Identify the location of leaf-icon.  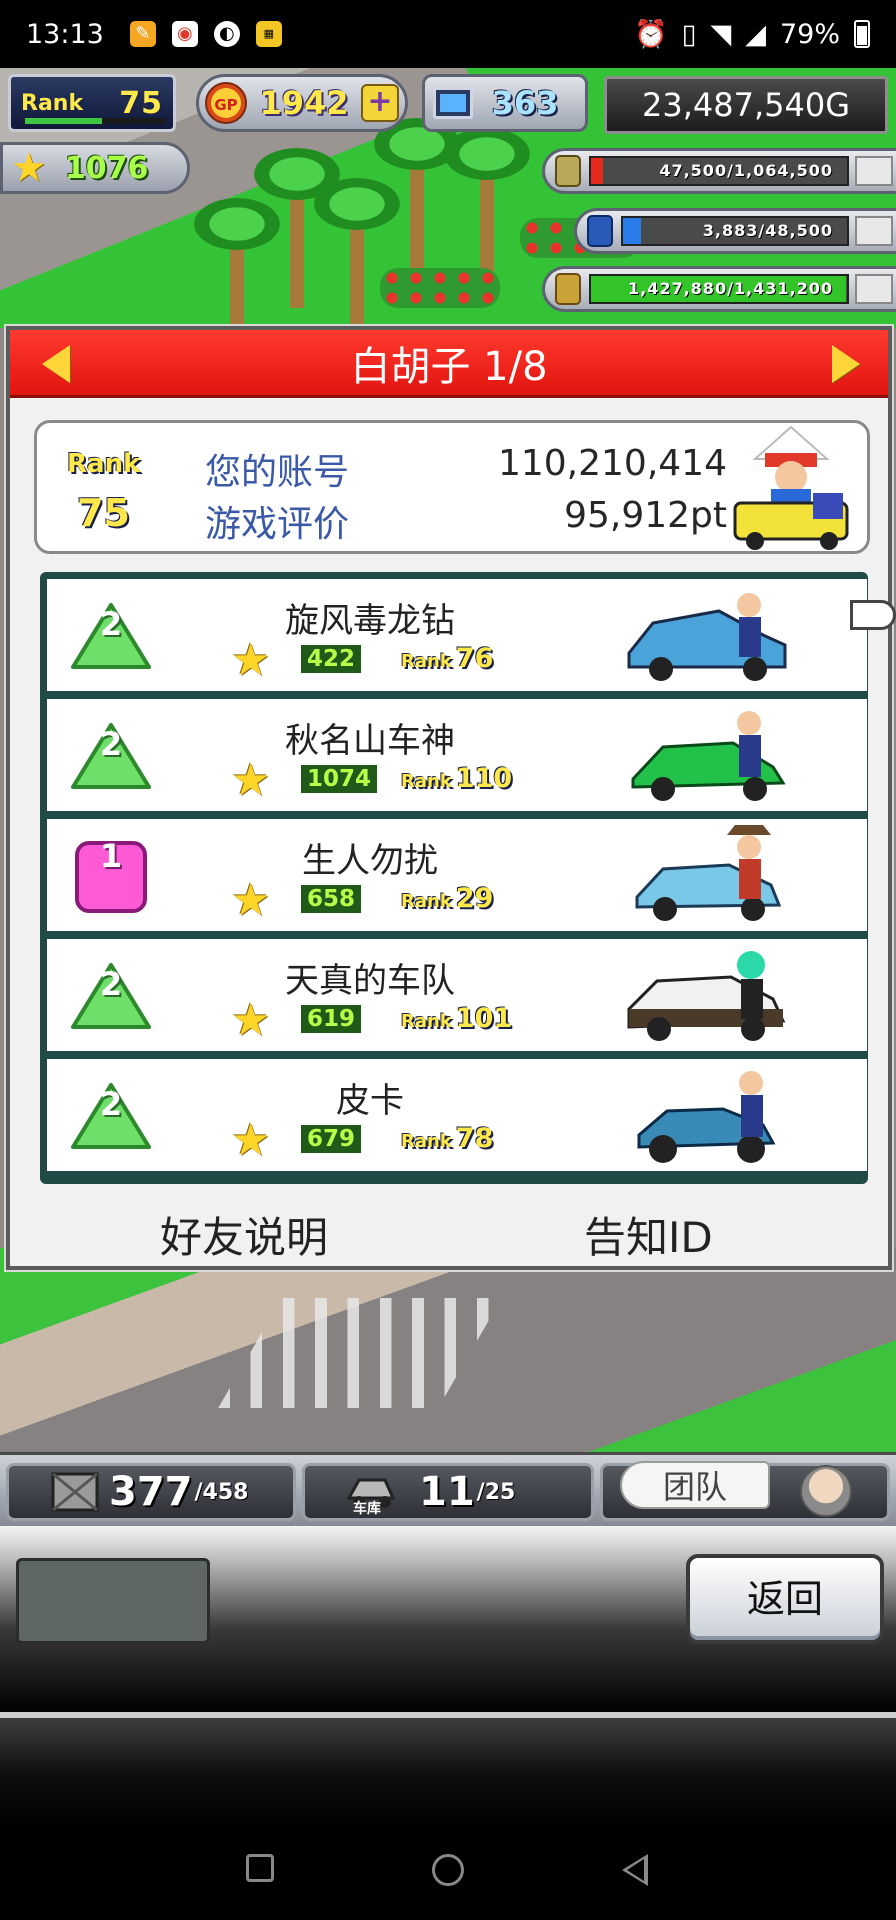
(568, 289).